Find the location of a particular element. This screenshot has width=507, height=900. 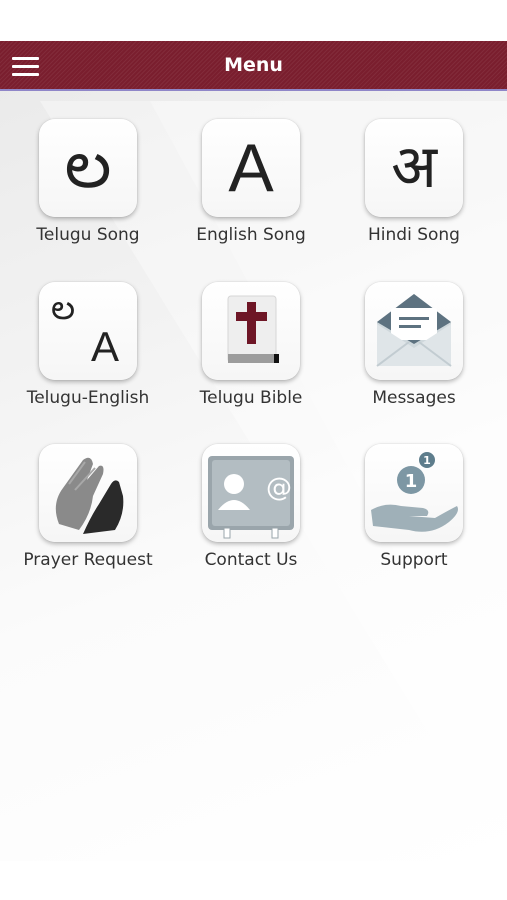

menu-item-label: Contact Us is located at coordinates (251, 560).